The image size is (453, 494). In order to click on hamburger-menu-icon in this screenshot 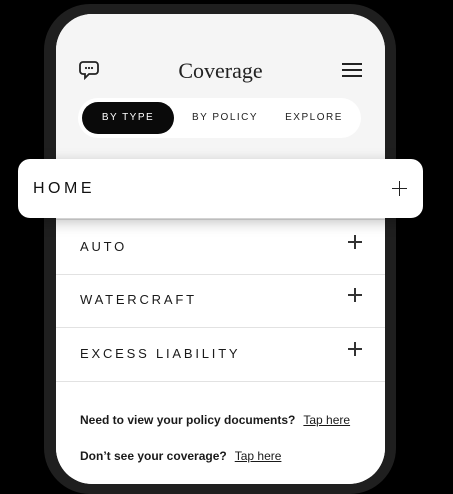, I will do `click(352, 71)`.